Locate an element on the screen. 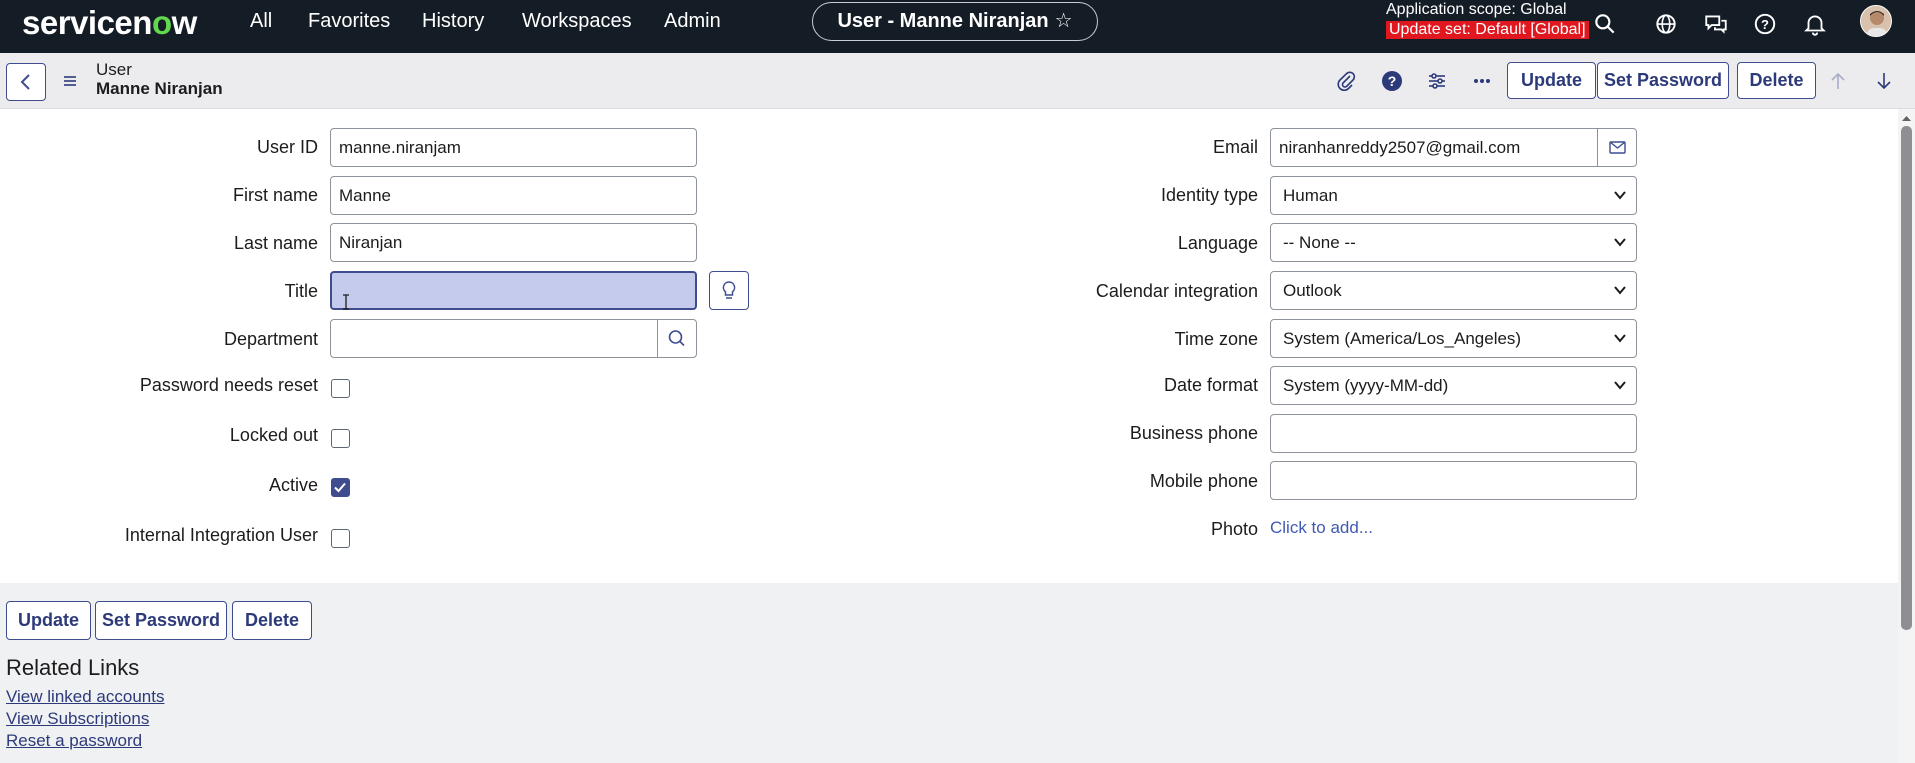 The width and height of the screenshot is (1915, 763). application-scope: Application scope: Global is located at coordinates (1476, 10).